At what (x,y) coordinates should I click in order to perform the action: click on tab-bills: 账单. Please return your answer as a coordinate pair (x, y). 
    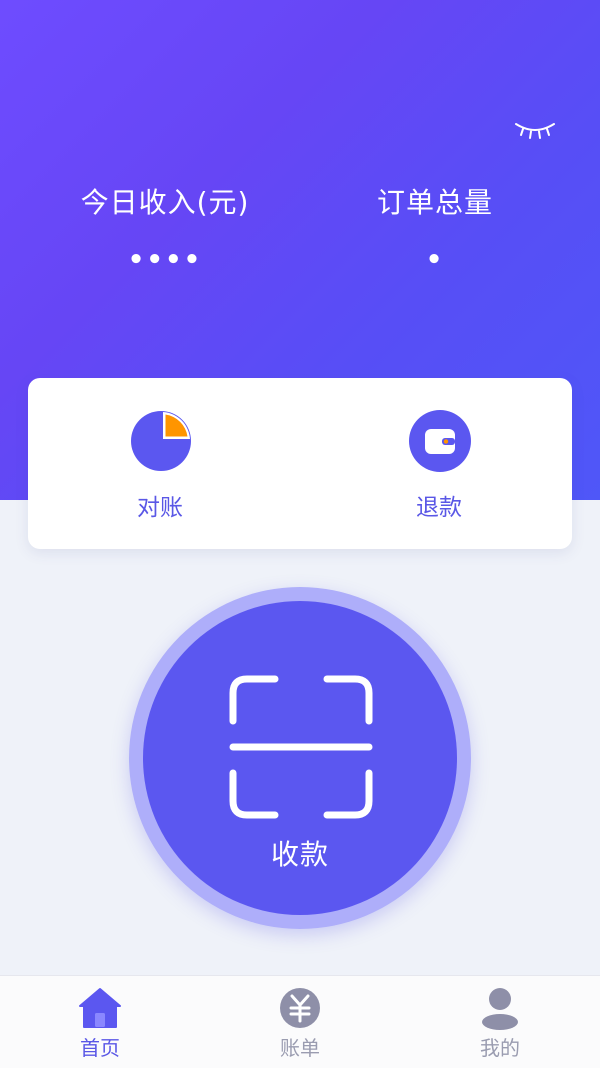
    Looking at the image, I should click on (300, 1022).